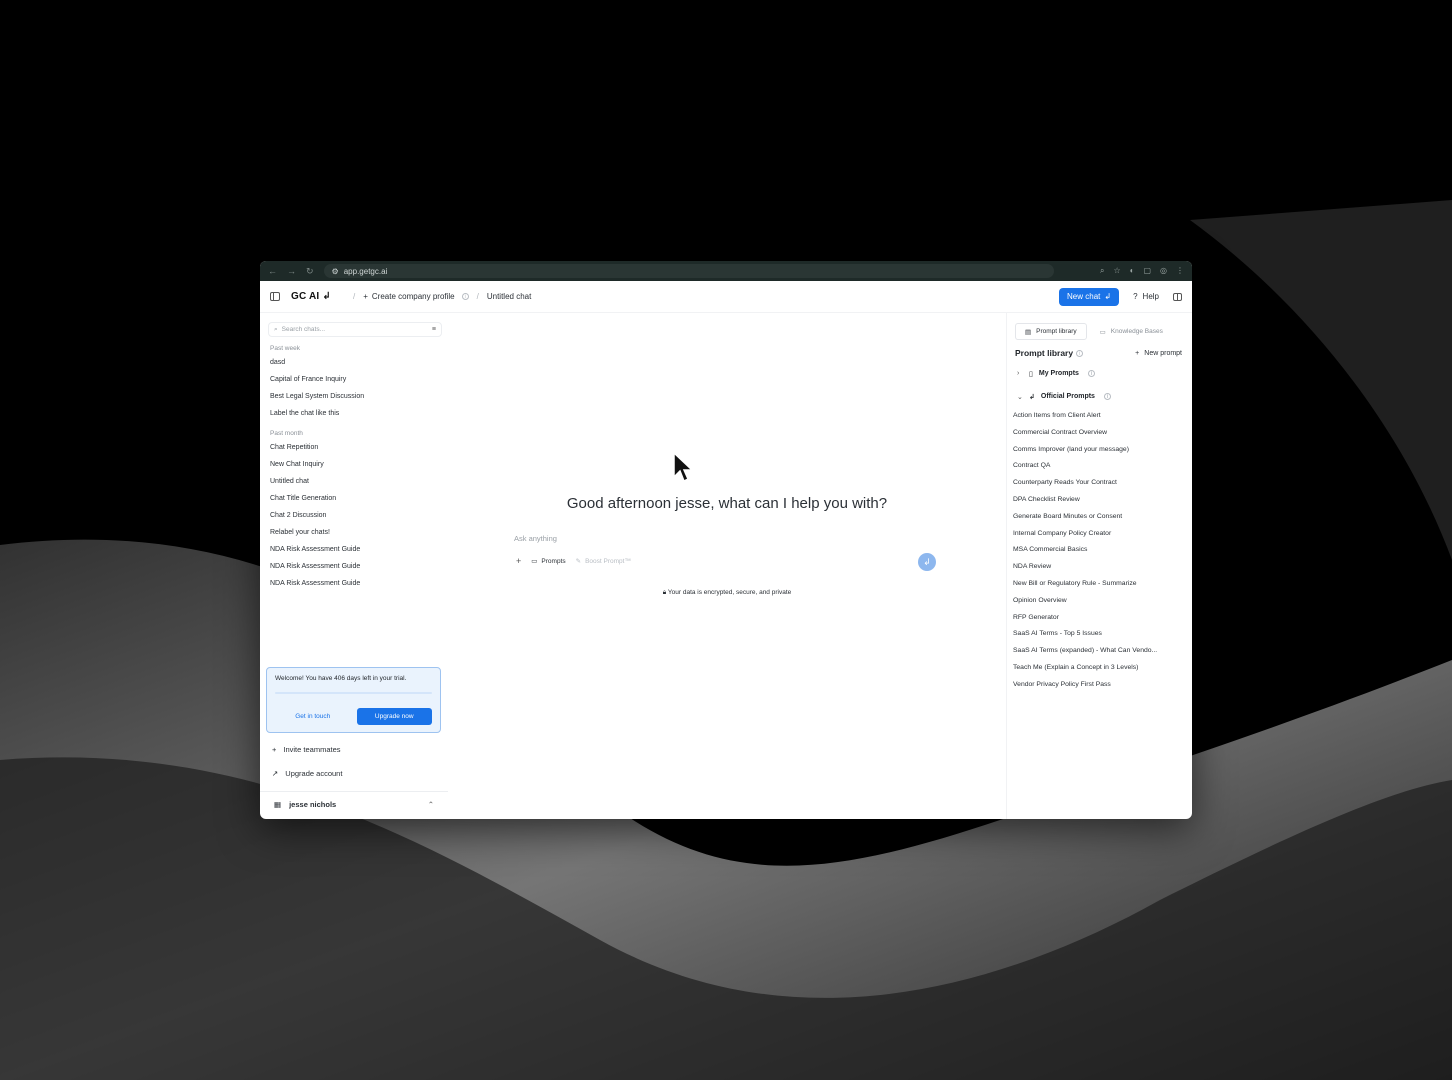 The height and width of the screenshot is (1080, 1452). I want to click on ask-anything-input: Ask anything, so click(535, 538).